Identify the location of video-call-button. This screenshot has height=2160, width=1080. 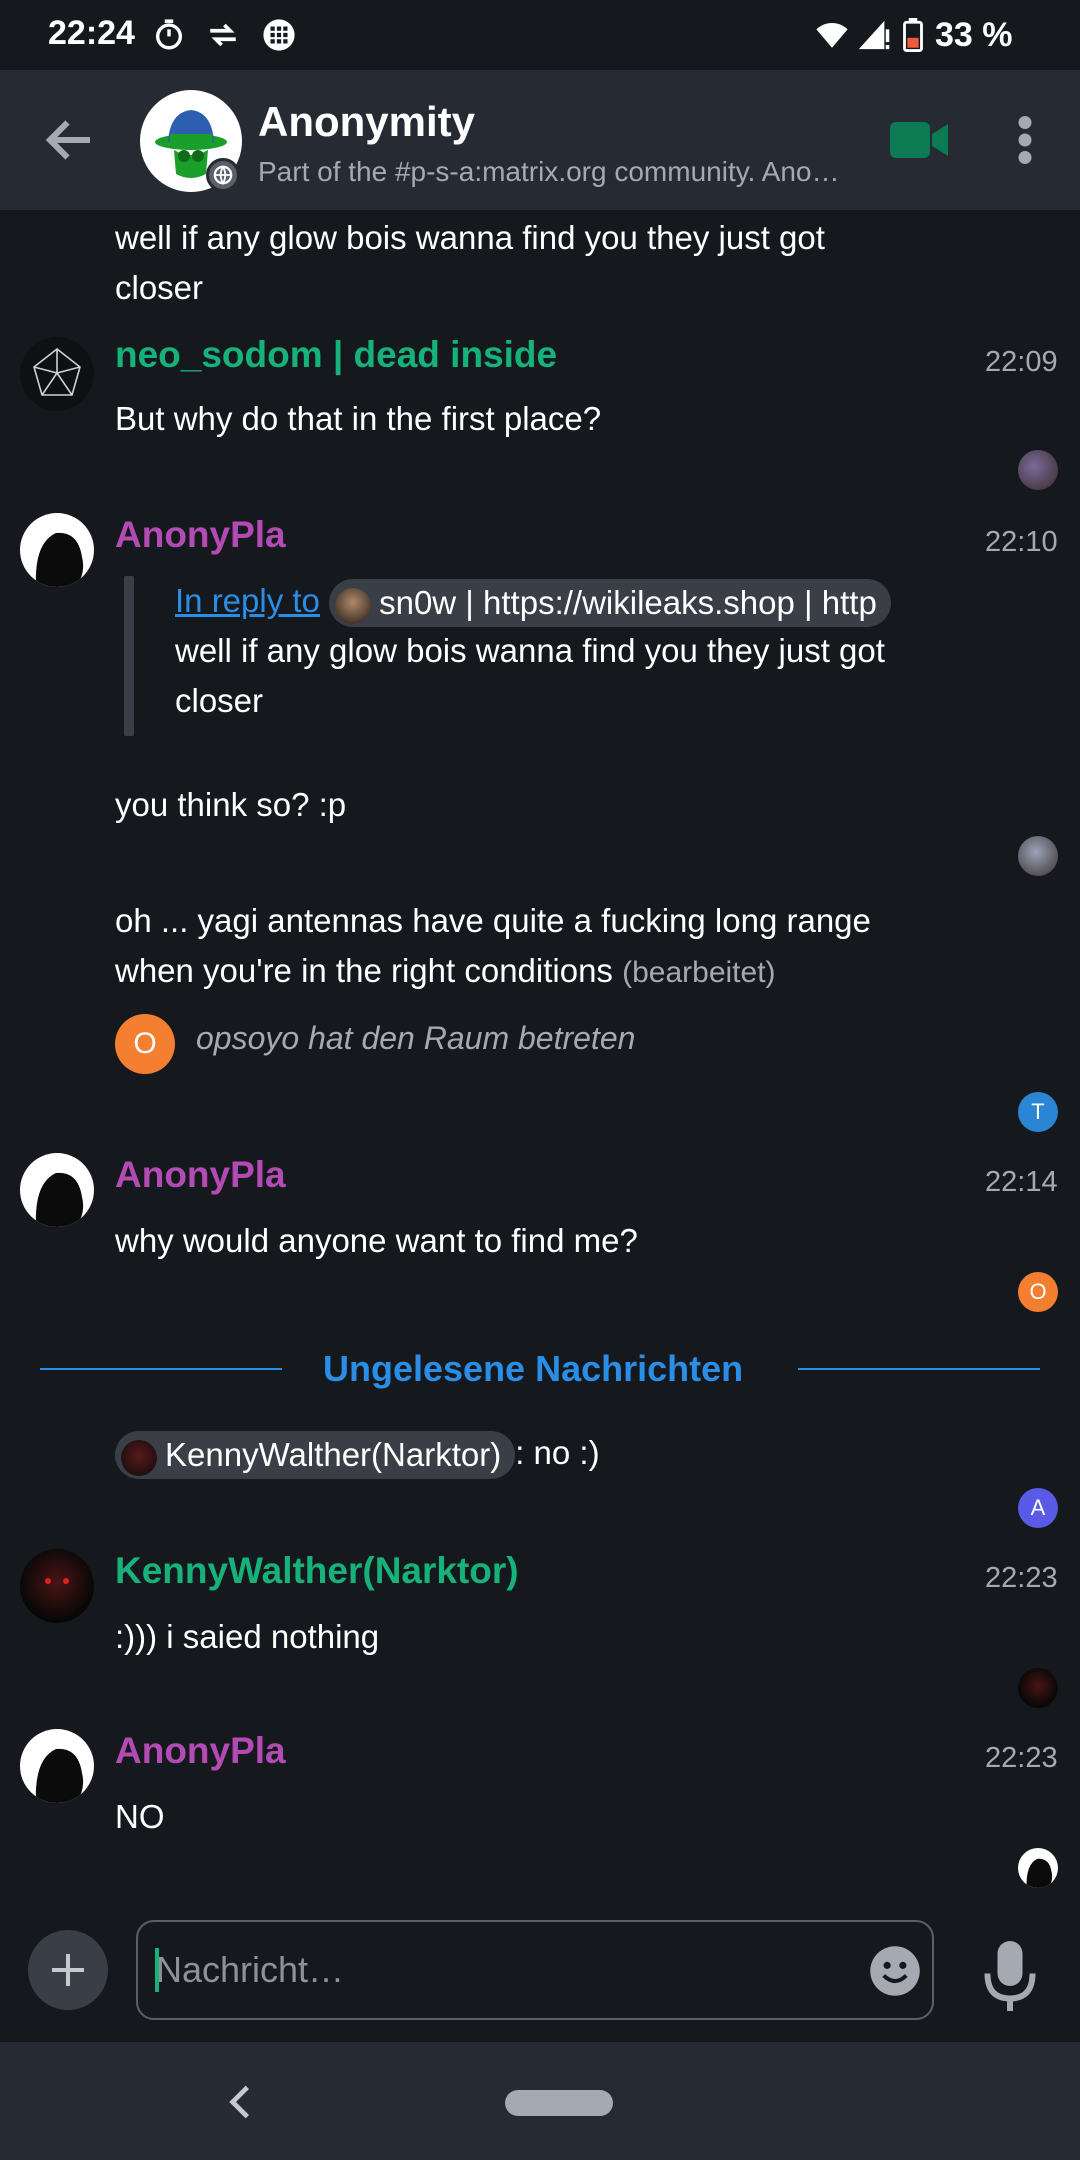
(920, 140).